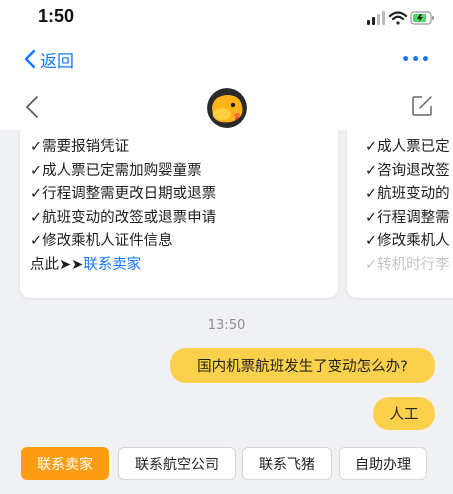  I want to click on message-timestamp: 13:50, so click(226, 325).